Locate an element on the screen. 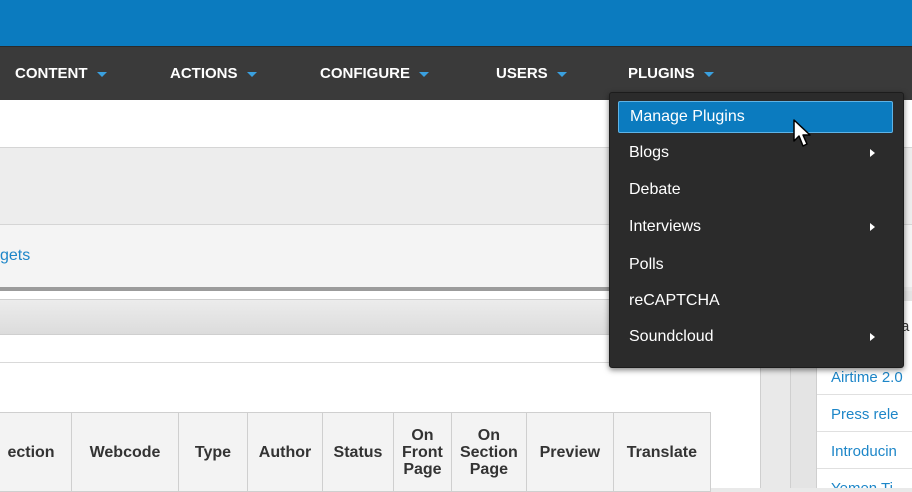  col-status: Status is located at coordinates (358, 452).